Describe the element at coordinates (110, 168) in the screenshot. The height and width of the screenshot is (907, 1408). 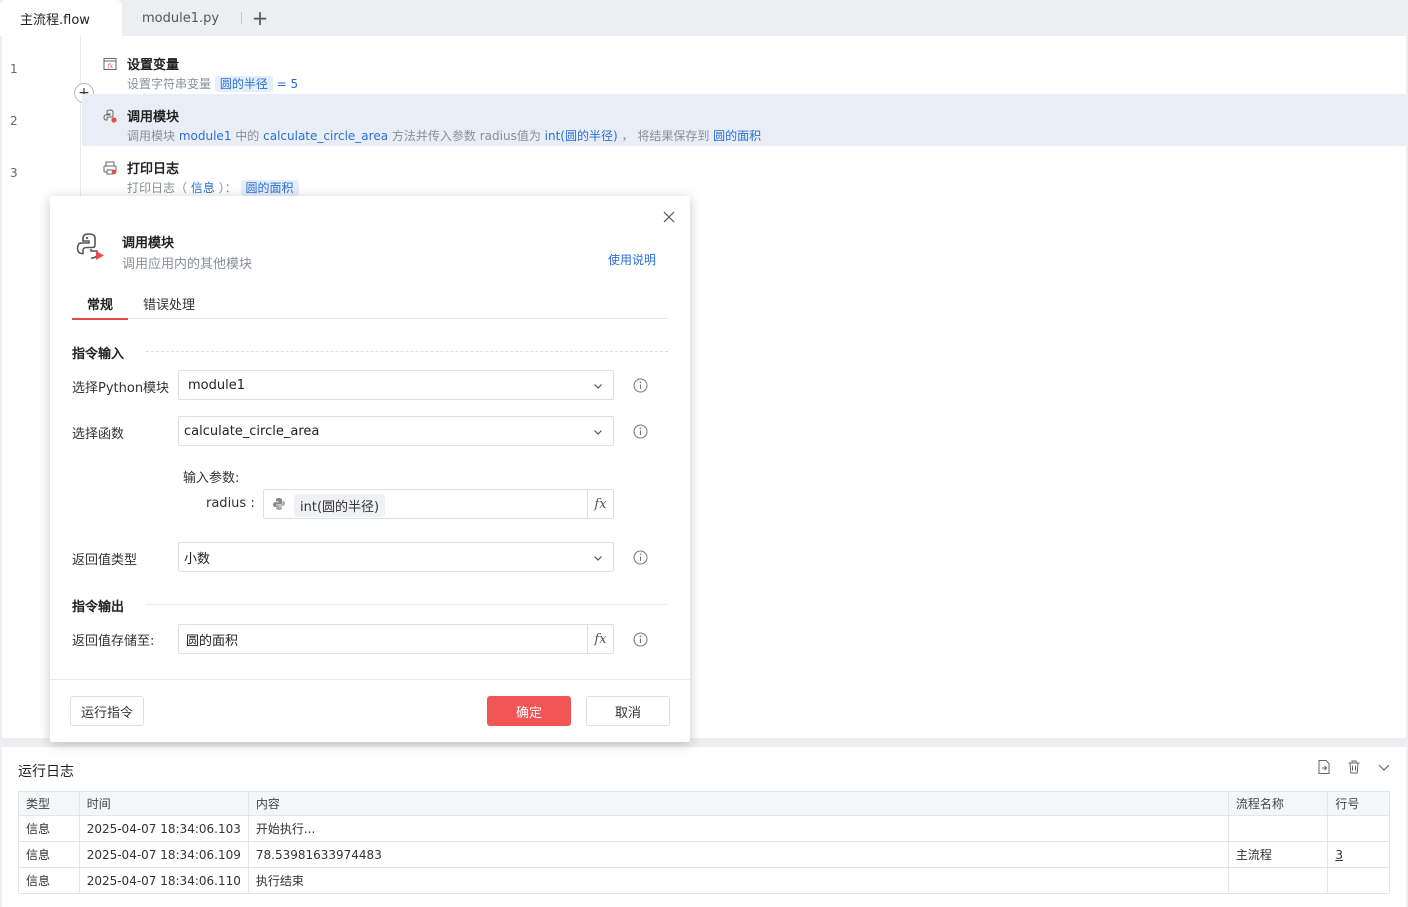
I see `print-icon` at that location.